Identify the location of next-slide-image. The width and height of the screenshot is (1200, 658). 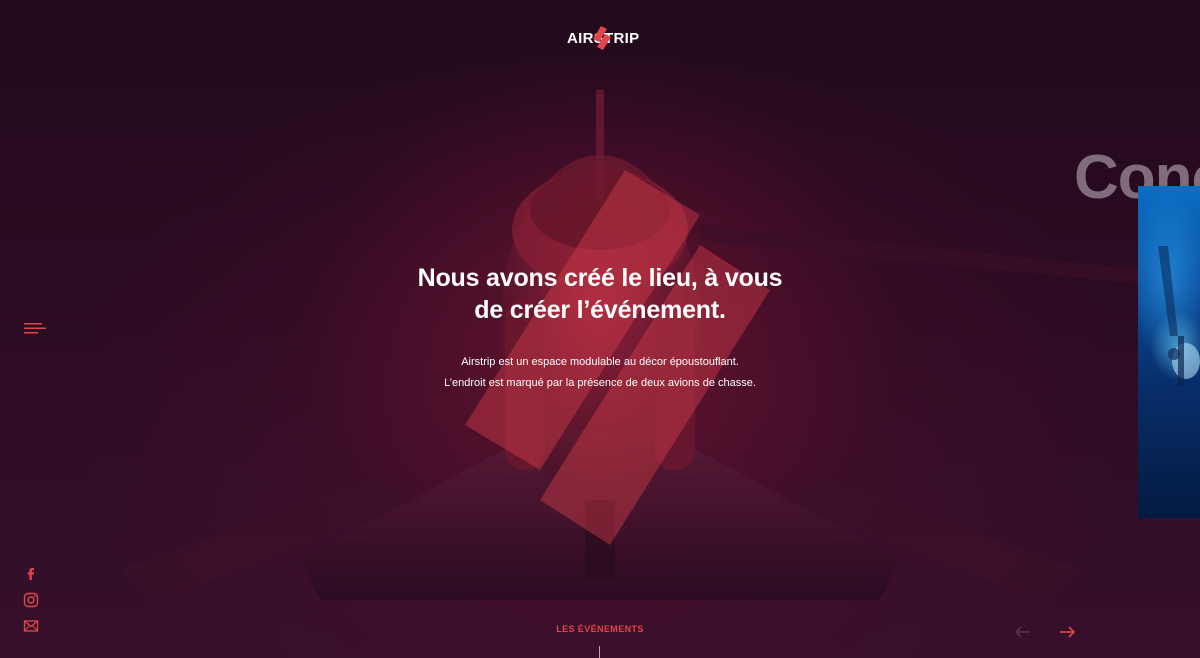
(1169, 352).